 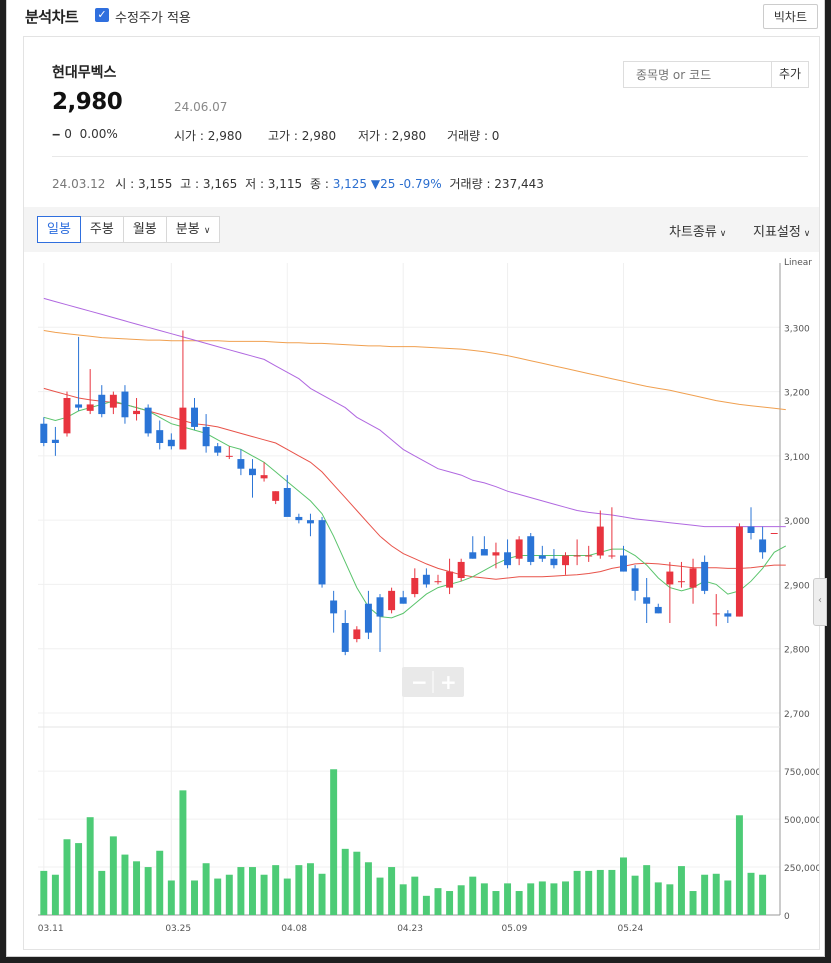 What do you see at coordinates (251, 184) in the screenshot?
I see `hover-low-label: 저` at bounding box center [251, 184].